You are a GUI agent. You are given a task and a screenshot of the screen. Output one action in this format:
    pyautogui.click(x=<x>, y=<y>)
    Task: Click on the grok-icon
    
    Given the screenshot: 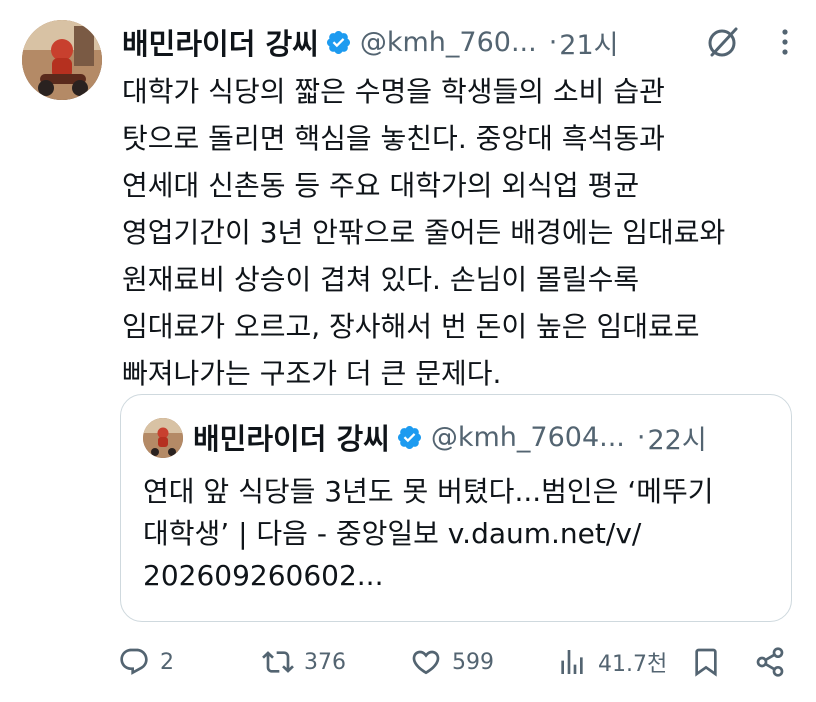 What is the action you would take?
    pyautogui.click(x=723, y=42)
    